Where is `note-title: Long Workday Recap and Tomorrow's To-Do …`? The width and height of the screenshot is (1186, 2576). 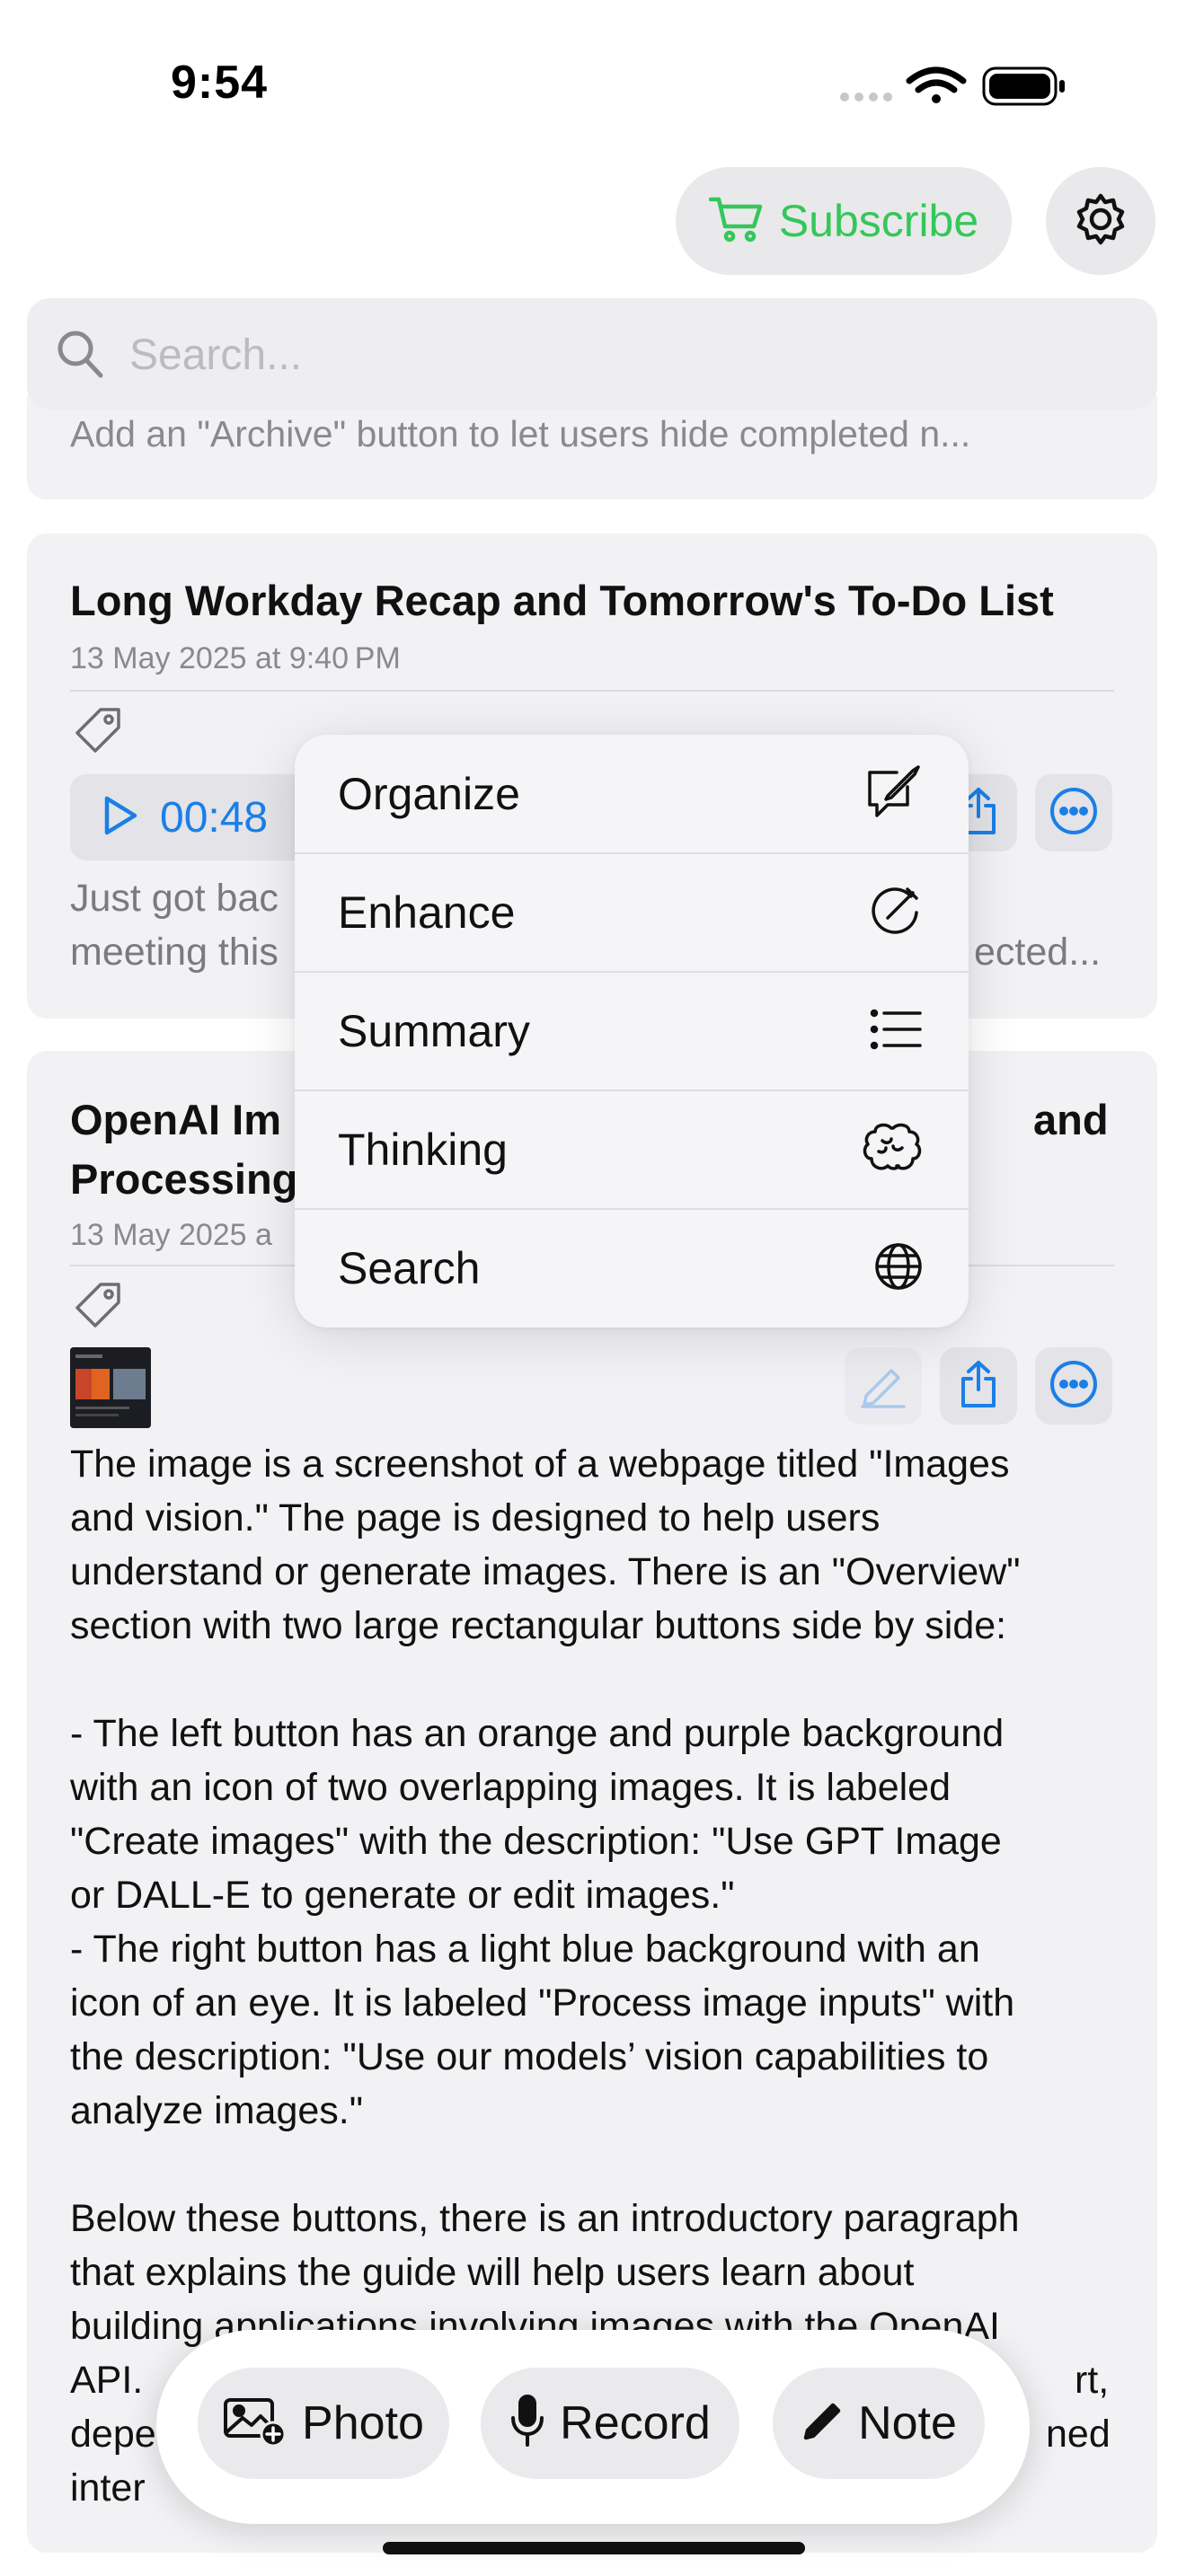
note-title: Long Workday Recap and Tomorrow's To-Do … is located at coordinates (562, 600).